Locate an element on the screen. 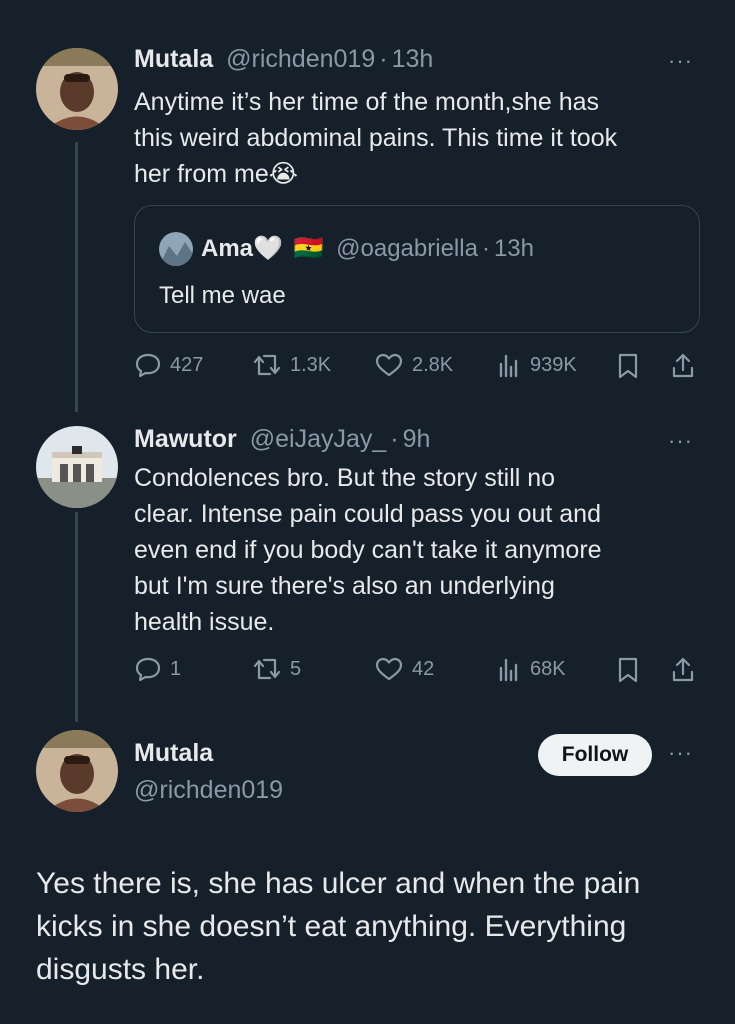  author-name: Mawutor is located at coordinates (185, 439).